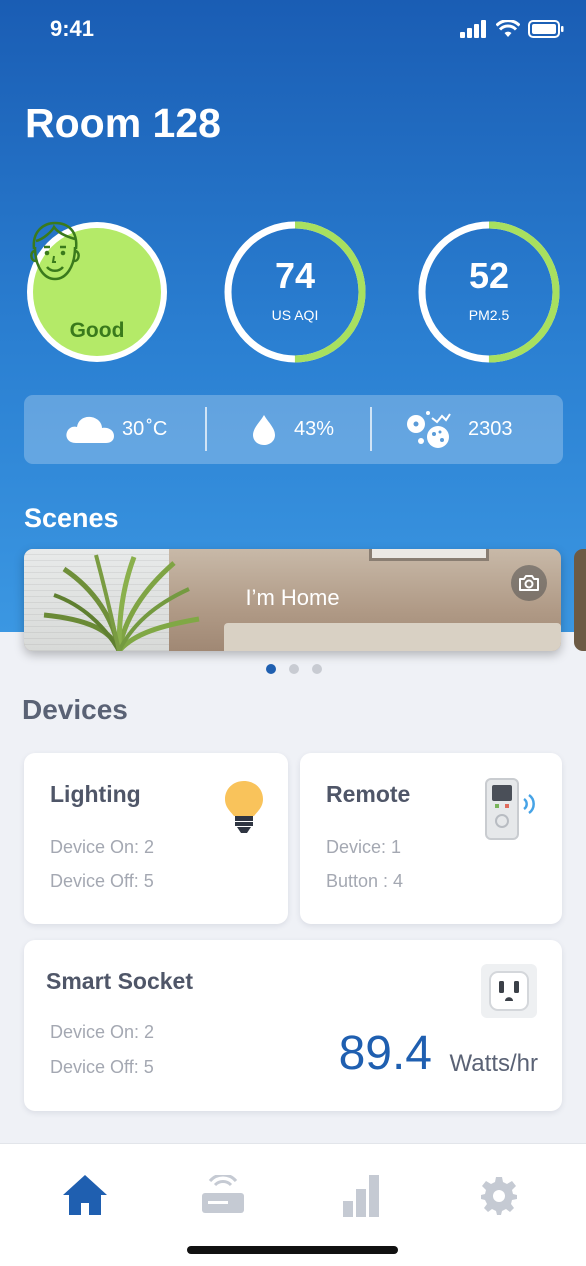 The image size is (586, 1266). Describe the element at coordinates (546, 29) in the screenshot. I see `battery-icon` at that location.